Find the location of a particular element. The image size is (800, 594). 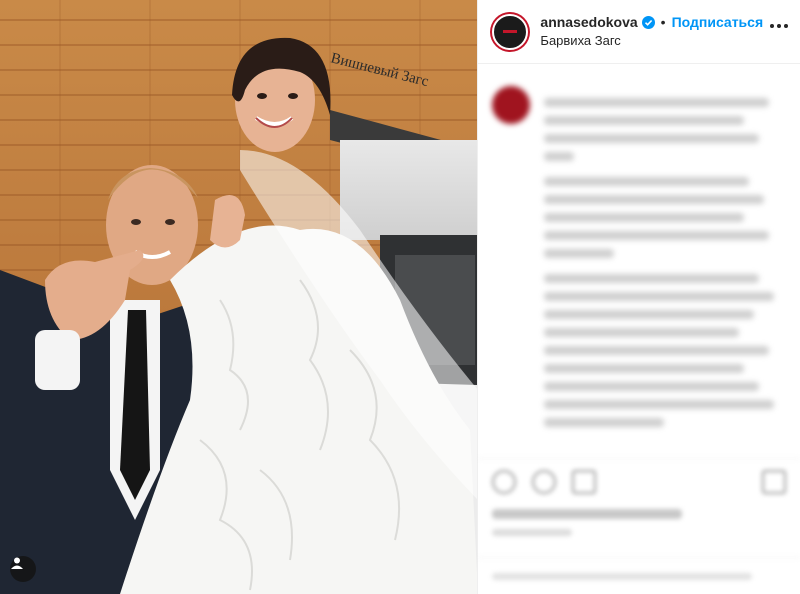

tag-people-button is located at coordinates (23, 569).